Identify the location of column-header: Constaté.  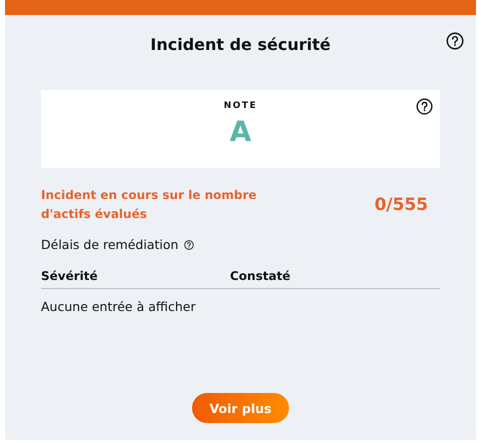
(261, 276).